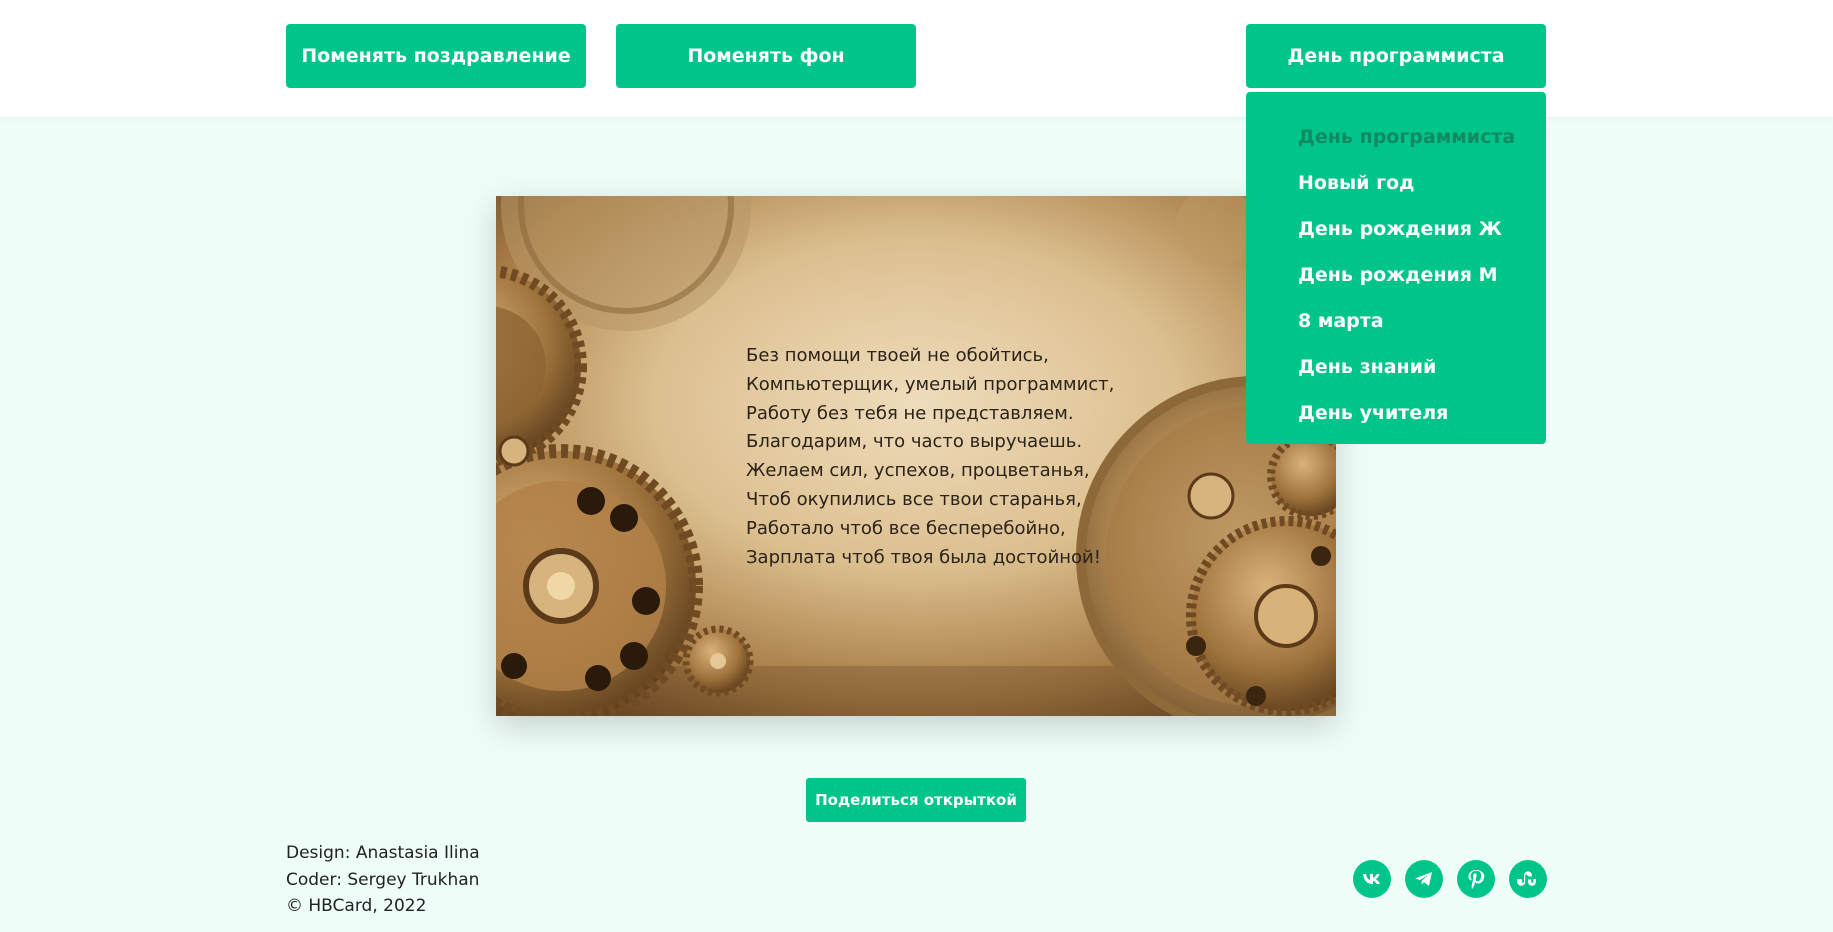 This screenshot has width=1833, height=932. I want to click on dropdown-item-march-8: 8 марта, so click(1396, 321).